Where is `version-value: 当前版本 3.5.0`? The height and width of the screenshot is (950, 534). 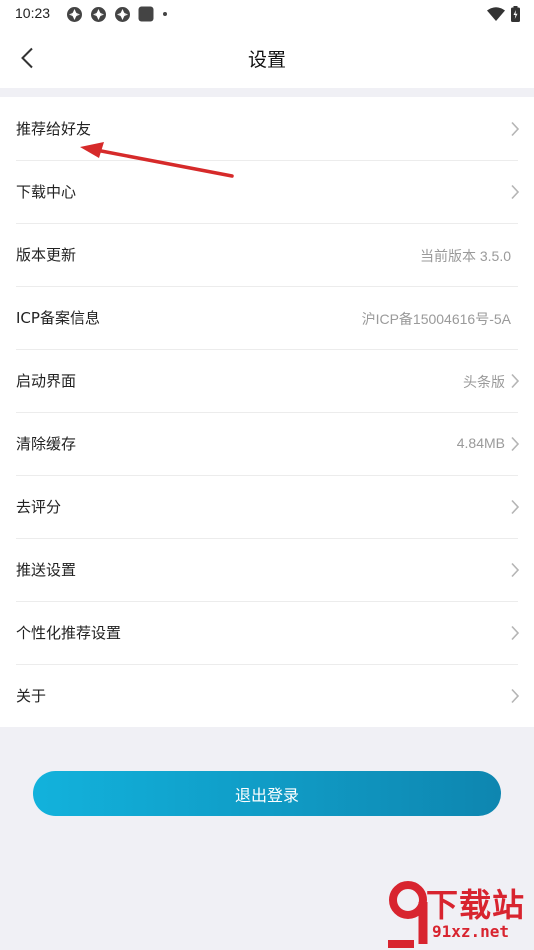
version-value: 当前版本 3.5.0 is located at coordinates (465, 256).